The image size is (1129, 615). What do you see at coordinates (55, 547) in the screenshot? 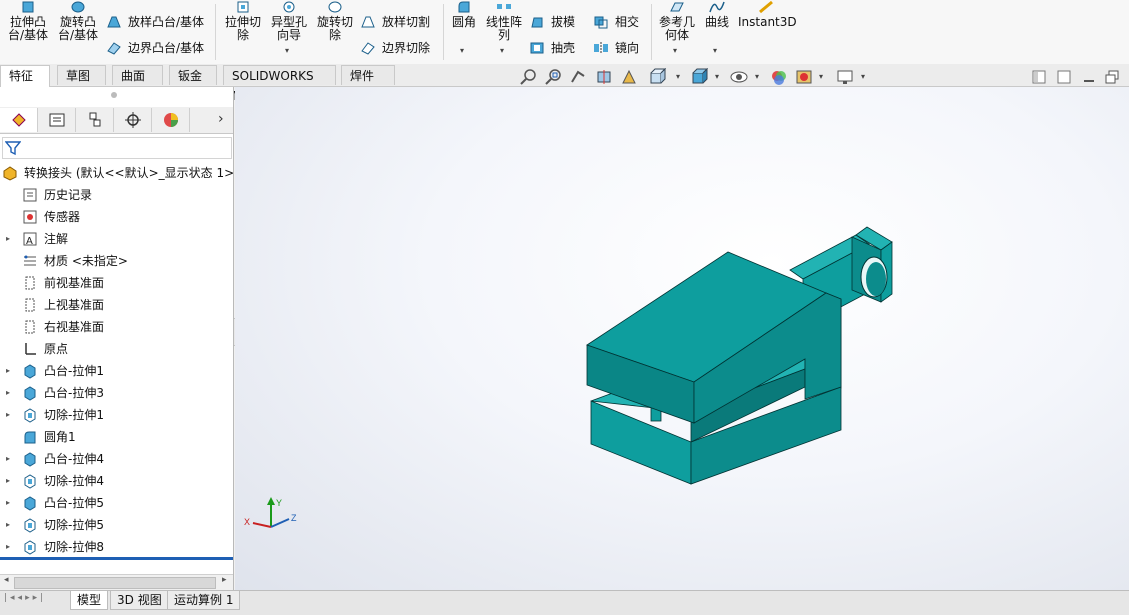
I see `tree-item: ▸ 切除-拉伸8` at bounding box center [55, 547].